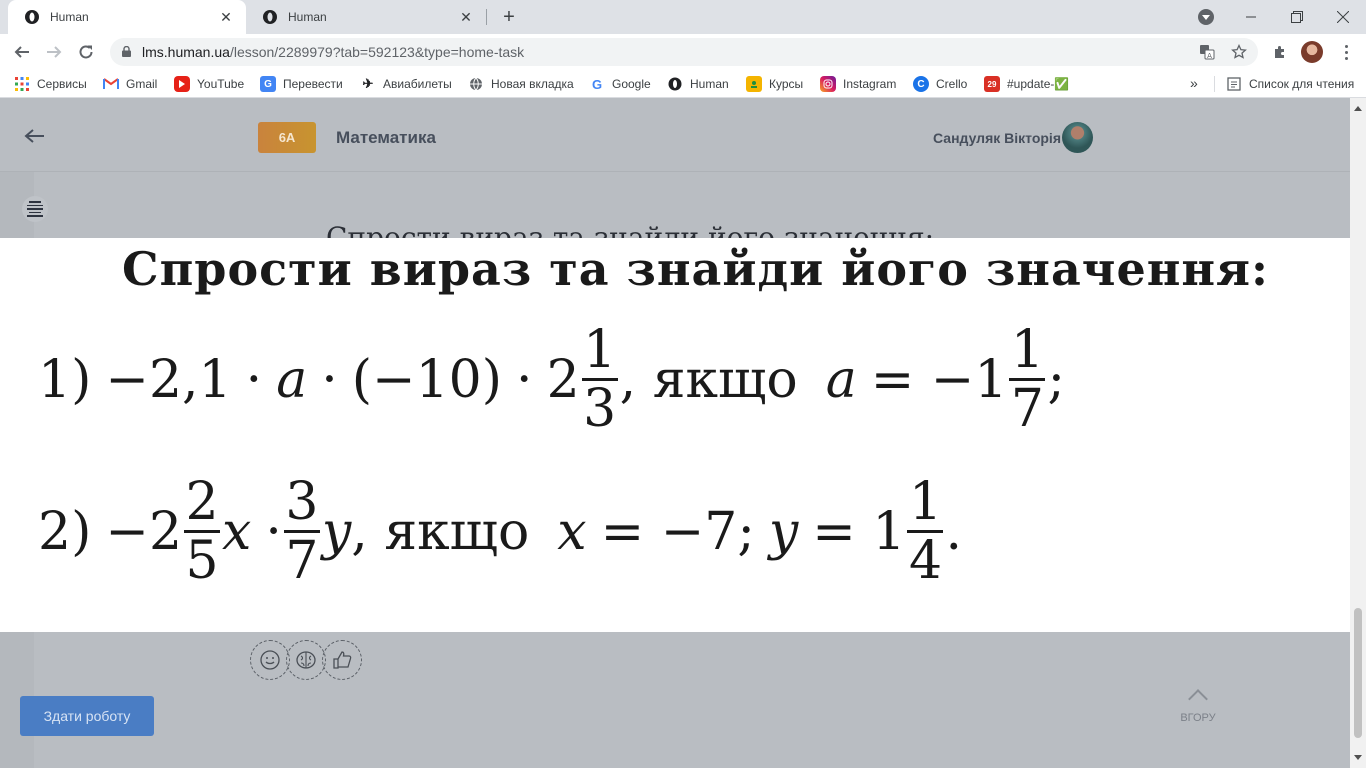  What do you see at coordinates (35, 209) in the screenshot?
I see `table-of-contents-icon` at bounding box center [35, 209].